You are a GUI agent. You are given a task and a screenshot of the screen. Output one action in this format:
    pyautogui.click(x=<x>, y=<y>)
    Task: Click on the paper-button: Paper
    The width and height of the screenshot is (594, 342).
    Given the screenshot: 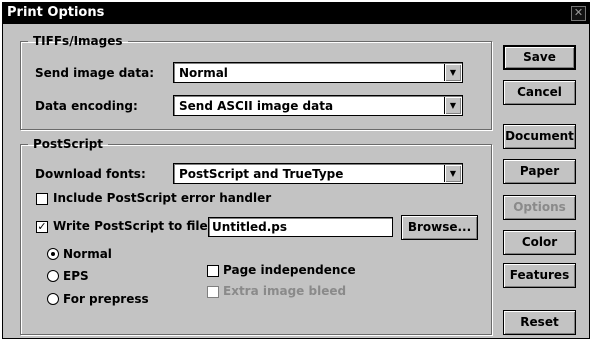 What is the action you would take?
    pyautogui.click(x=539, y=171)
    